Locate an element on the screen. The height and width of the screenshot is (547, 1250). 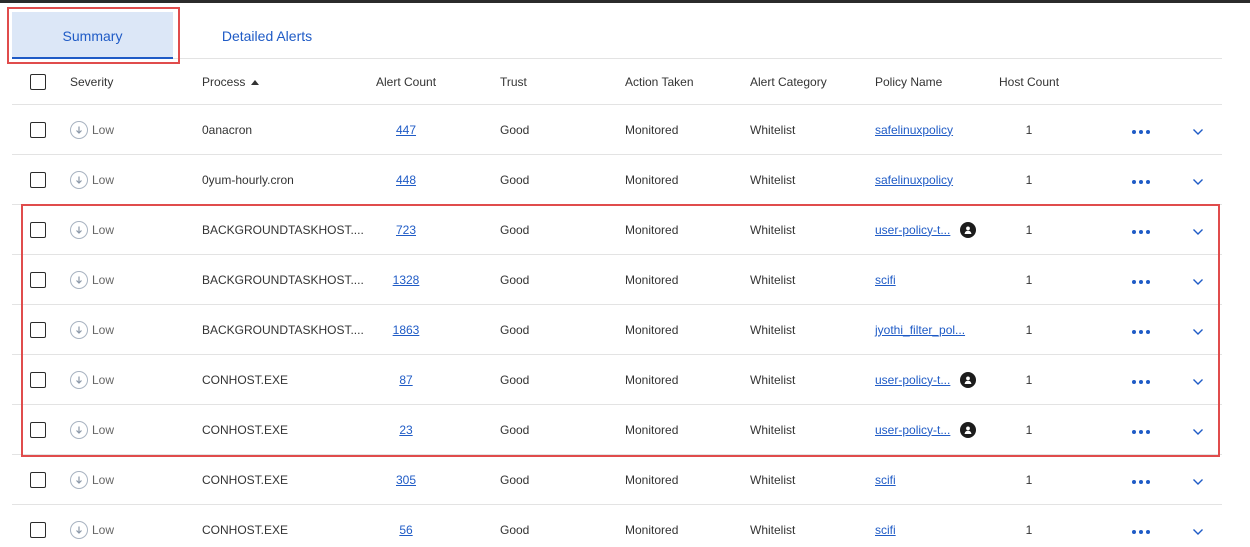
alert-count-cell: 448 is located at coordinates (406, 179).